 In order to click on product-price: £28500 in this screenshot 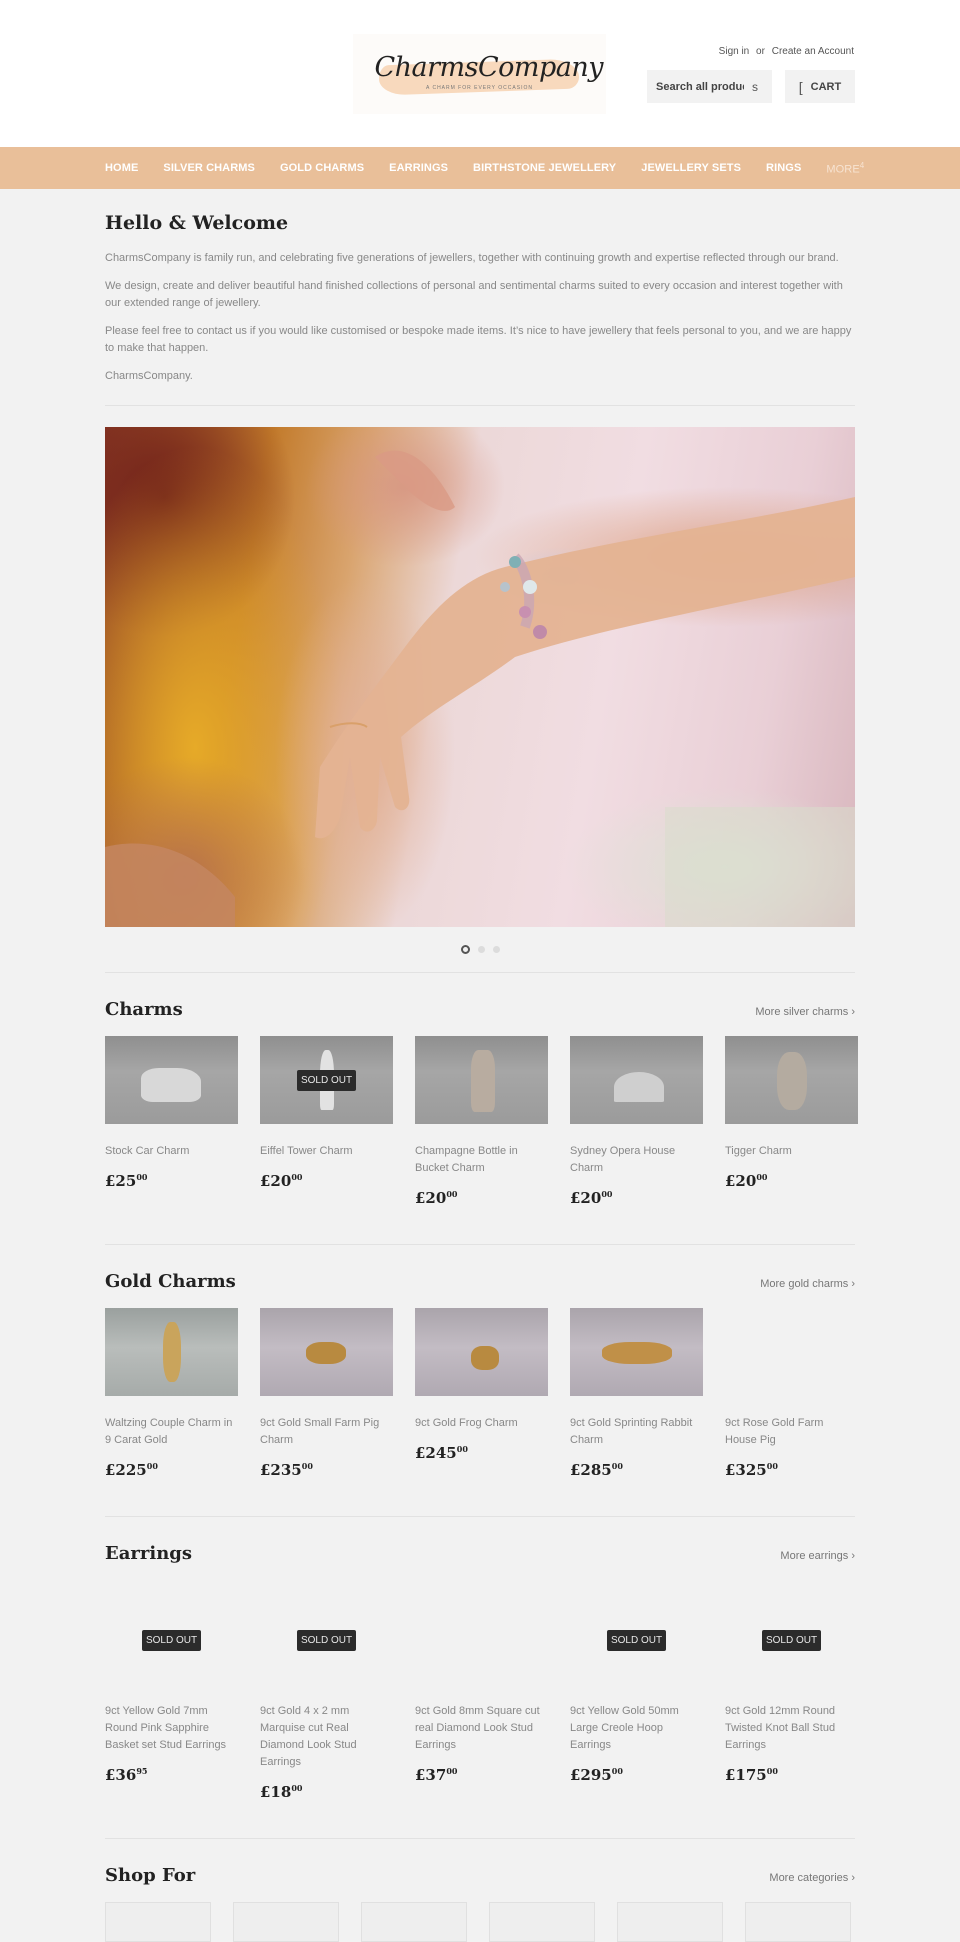, I will do `click(596, 1470)`.